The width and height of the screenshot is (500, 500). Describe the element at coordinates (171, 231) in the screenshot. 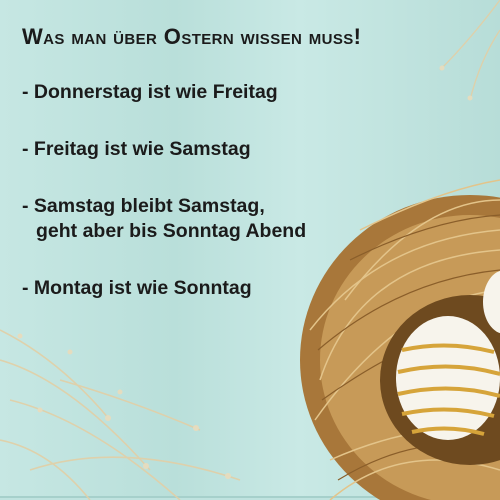

I see `list-item-continuation: geht aber bis Sonntag Abend` at that location.